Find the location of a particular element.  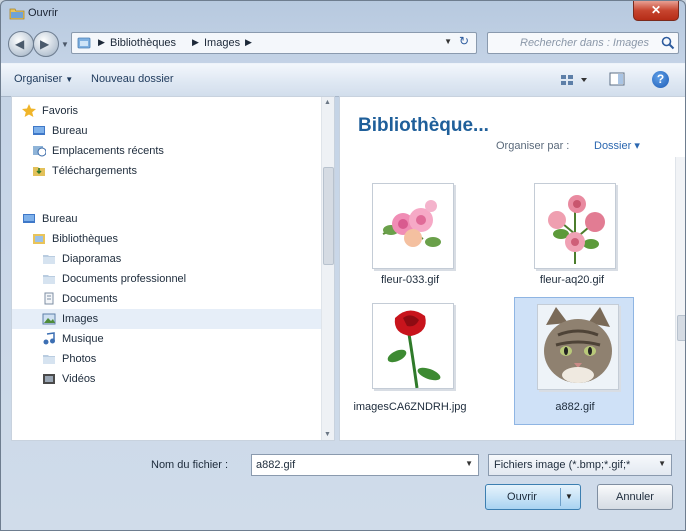

file-item: fleur-aq20.gif is located at coordinates (572, 237).